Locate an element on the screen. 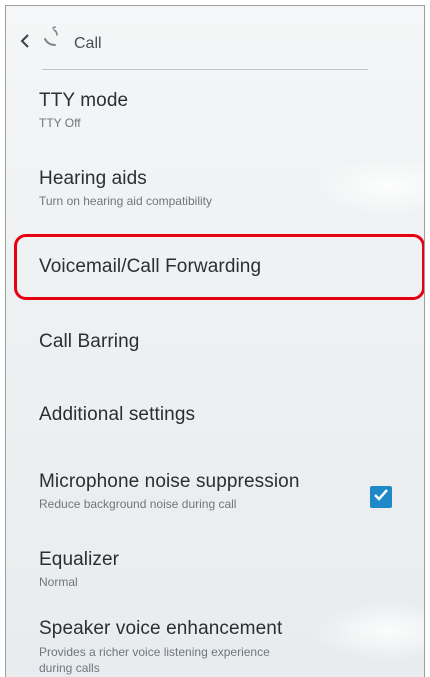 This screenshot has height=677, width=430. setting-title: Voicemail/Call Forwarding is located at coordinates (150, 266).